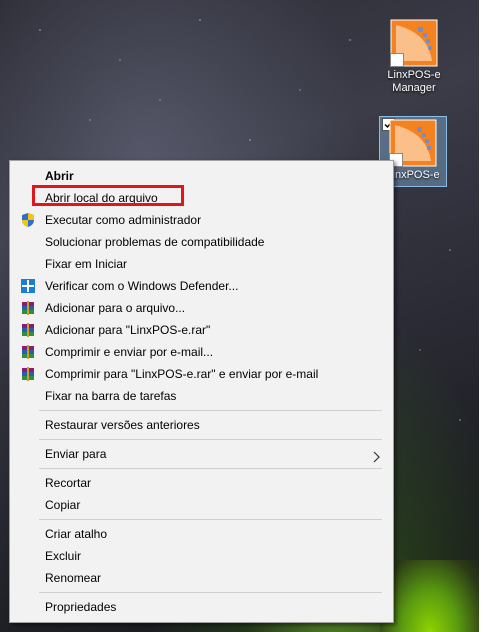 The width and height of the screenshot is (483, 632). Describe the element at coordinates (430, 596) in the screenshot. I see `tent-glow` at that location.